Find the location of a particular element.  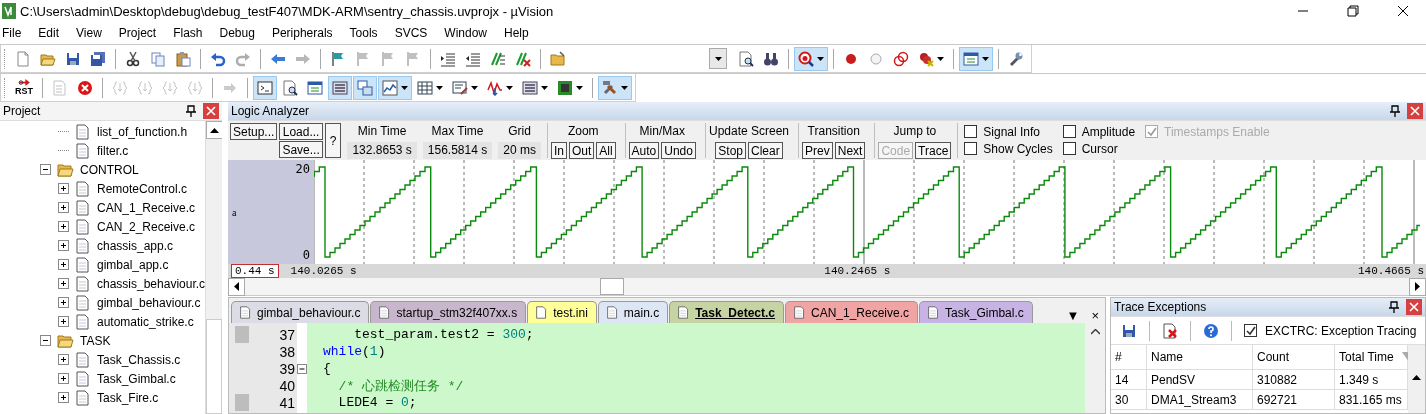

editor-tab: Task_Gimbal.c is located at coordinates (976, 312).